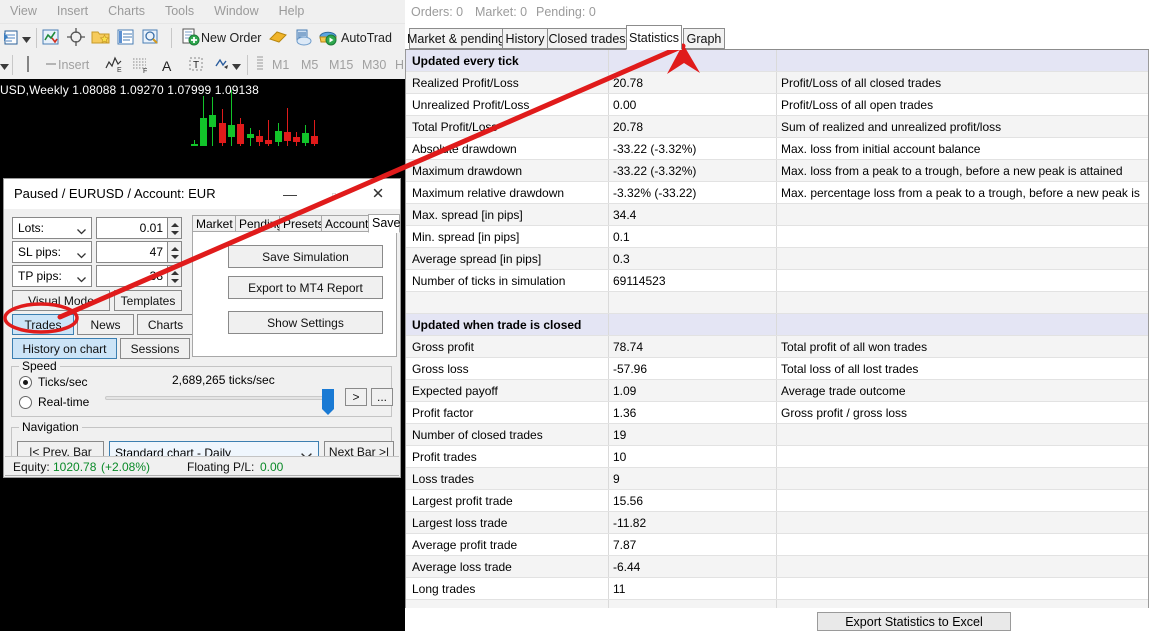 The image size is (1149, 631). Describe the element at coordinates (301, 223) in the screenshot. I see `tab-presets: Presets` at that location.